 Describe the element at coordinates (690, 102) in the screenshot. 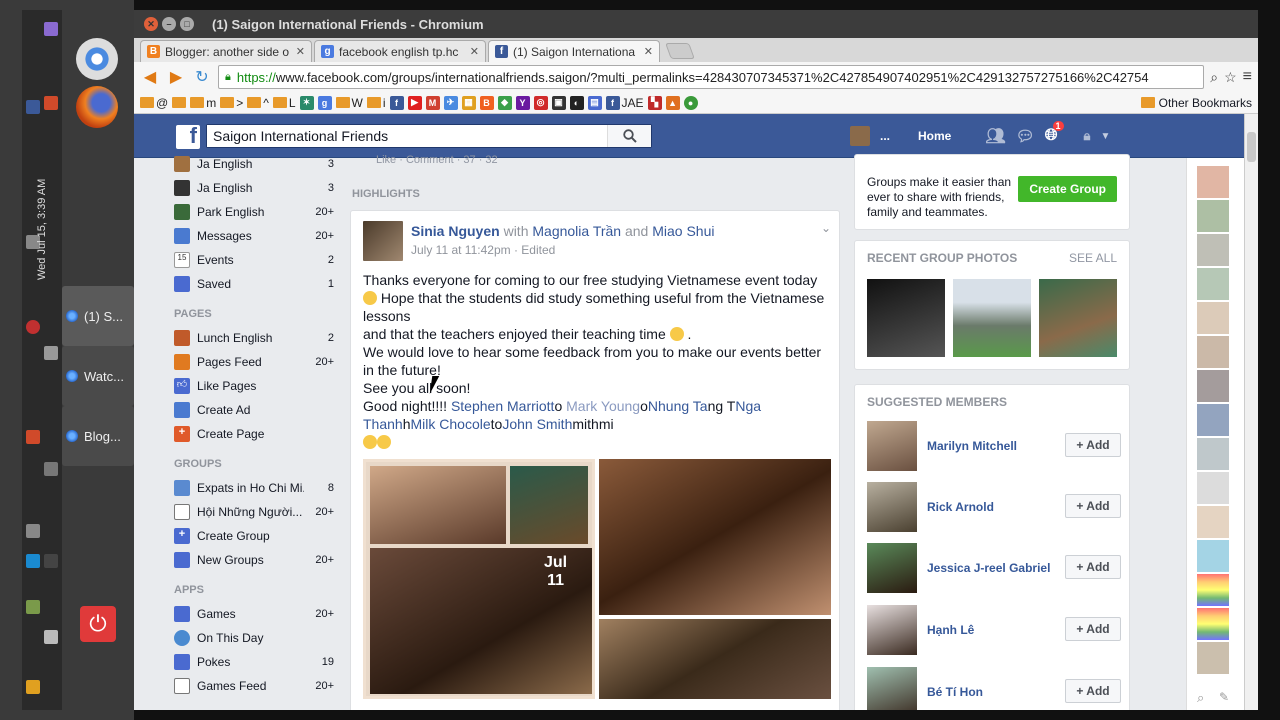

I see `chrome-icon: ●` at that location.